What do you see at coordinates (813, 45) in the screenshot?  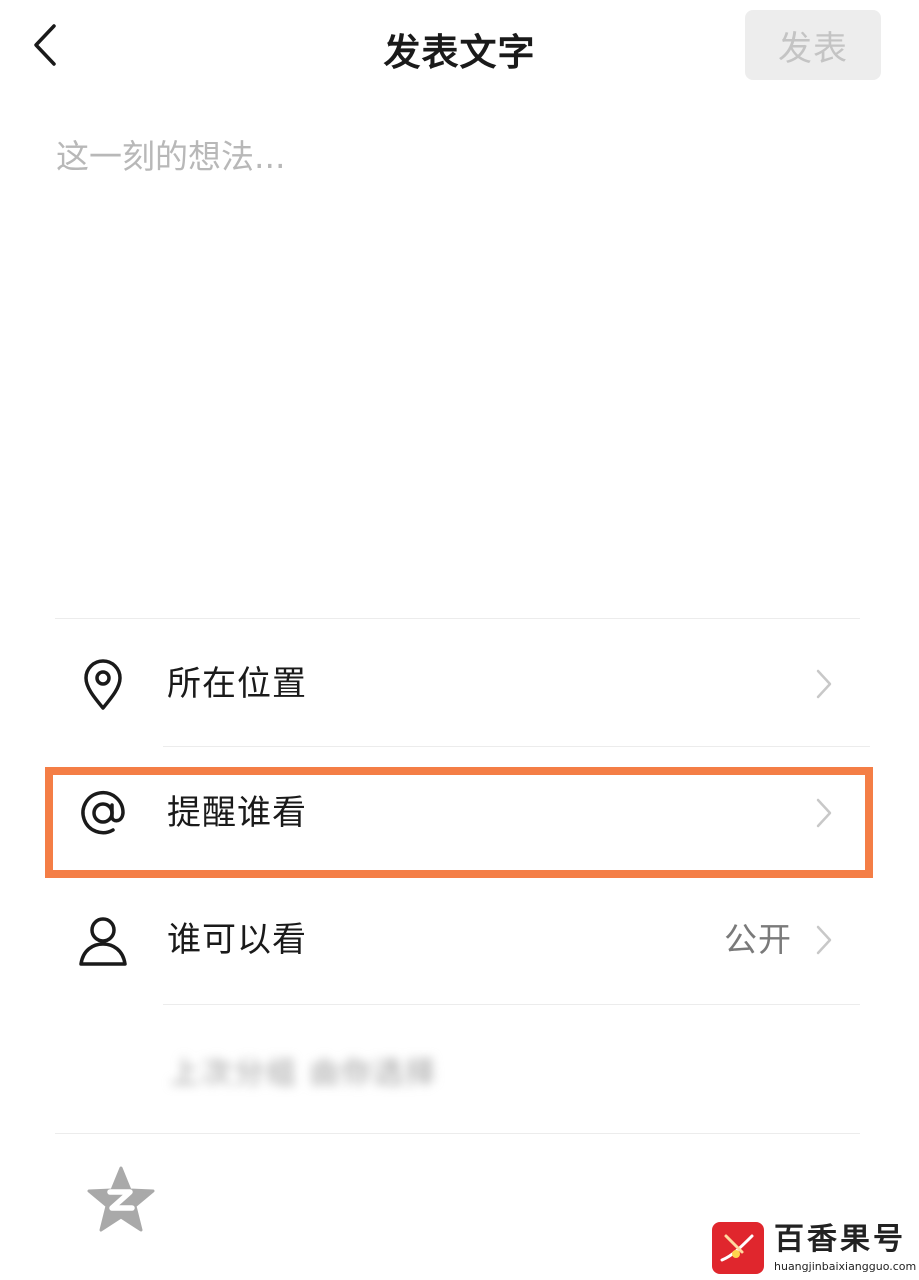 I see `publish-button: 发表` at bounding box center [813, 45].